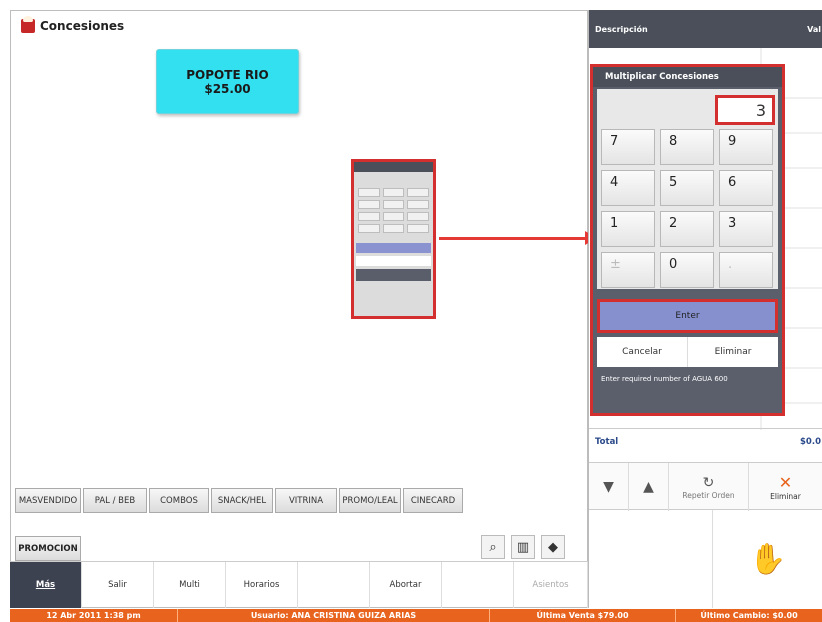 The width and height of the screenshot is (822, 622). What do you see at coordinates (306, 500) in the screenshot?
I see `category-button: VITRINA` at bounding box center [306, 500].